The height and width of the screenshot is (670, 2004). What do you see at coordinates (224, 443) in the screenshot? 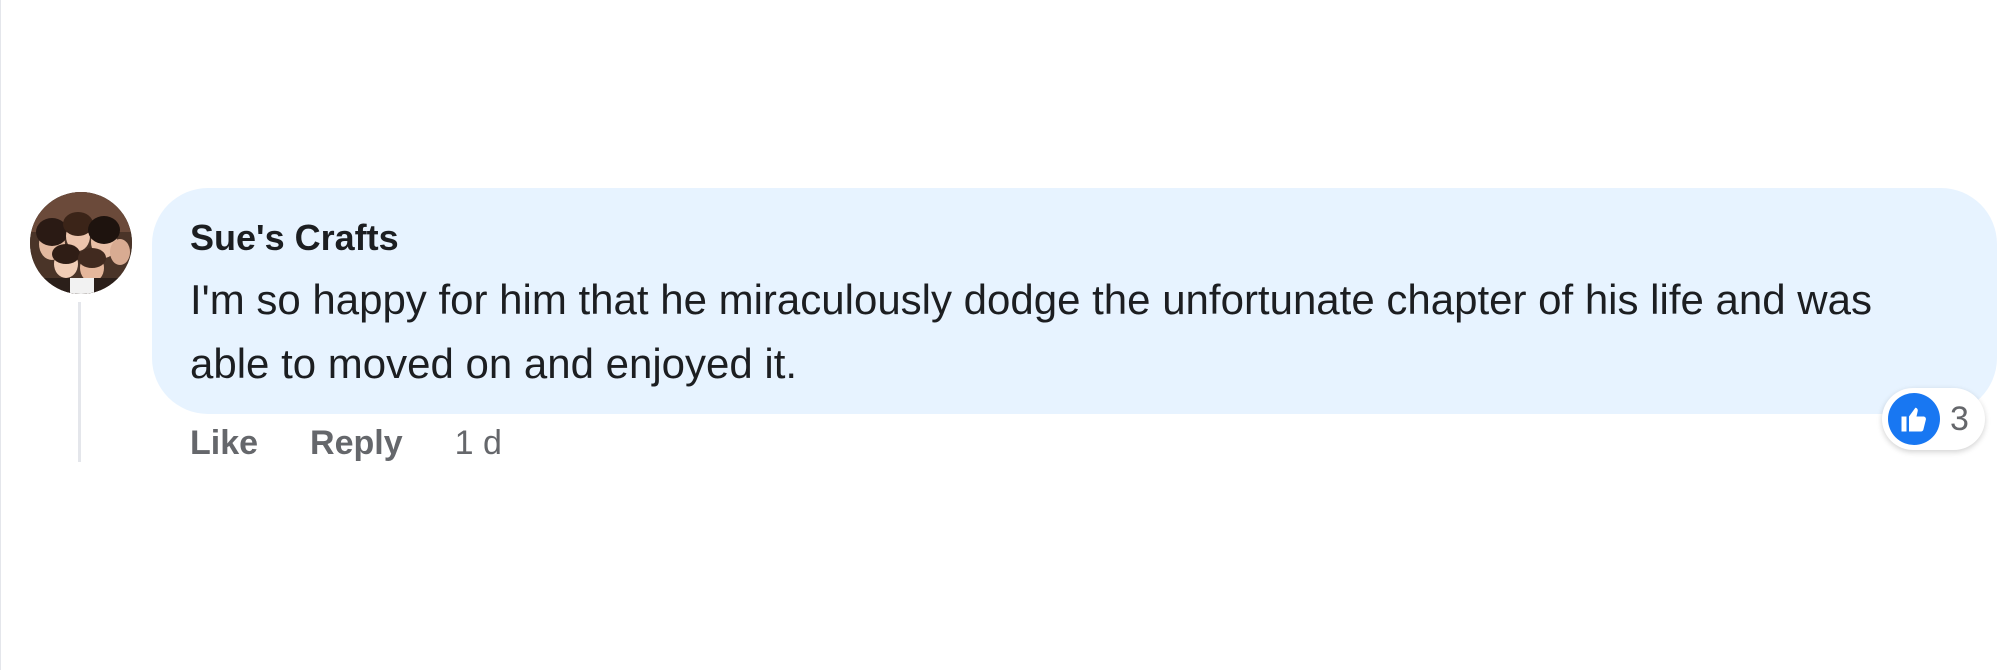
I see `like-button: Like` at bounding box center [224, 443].